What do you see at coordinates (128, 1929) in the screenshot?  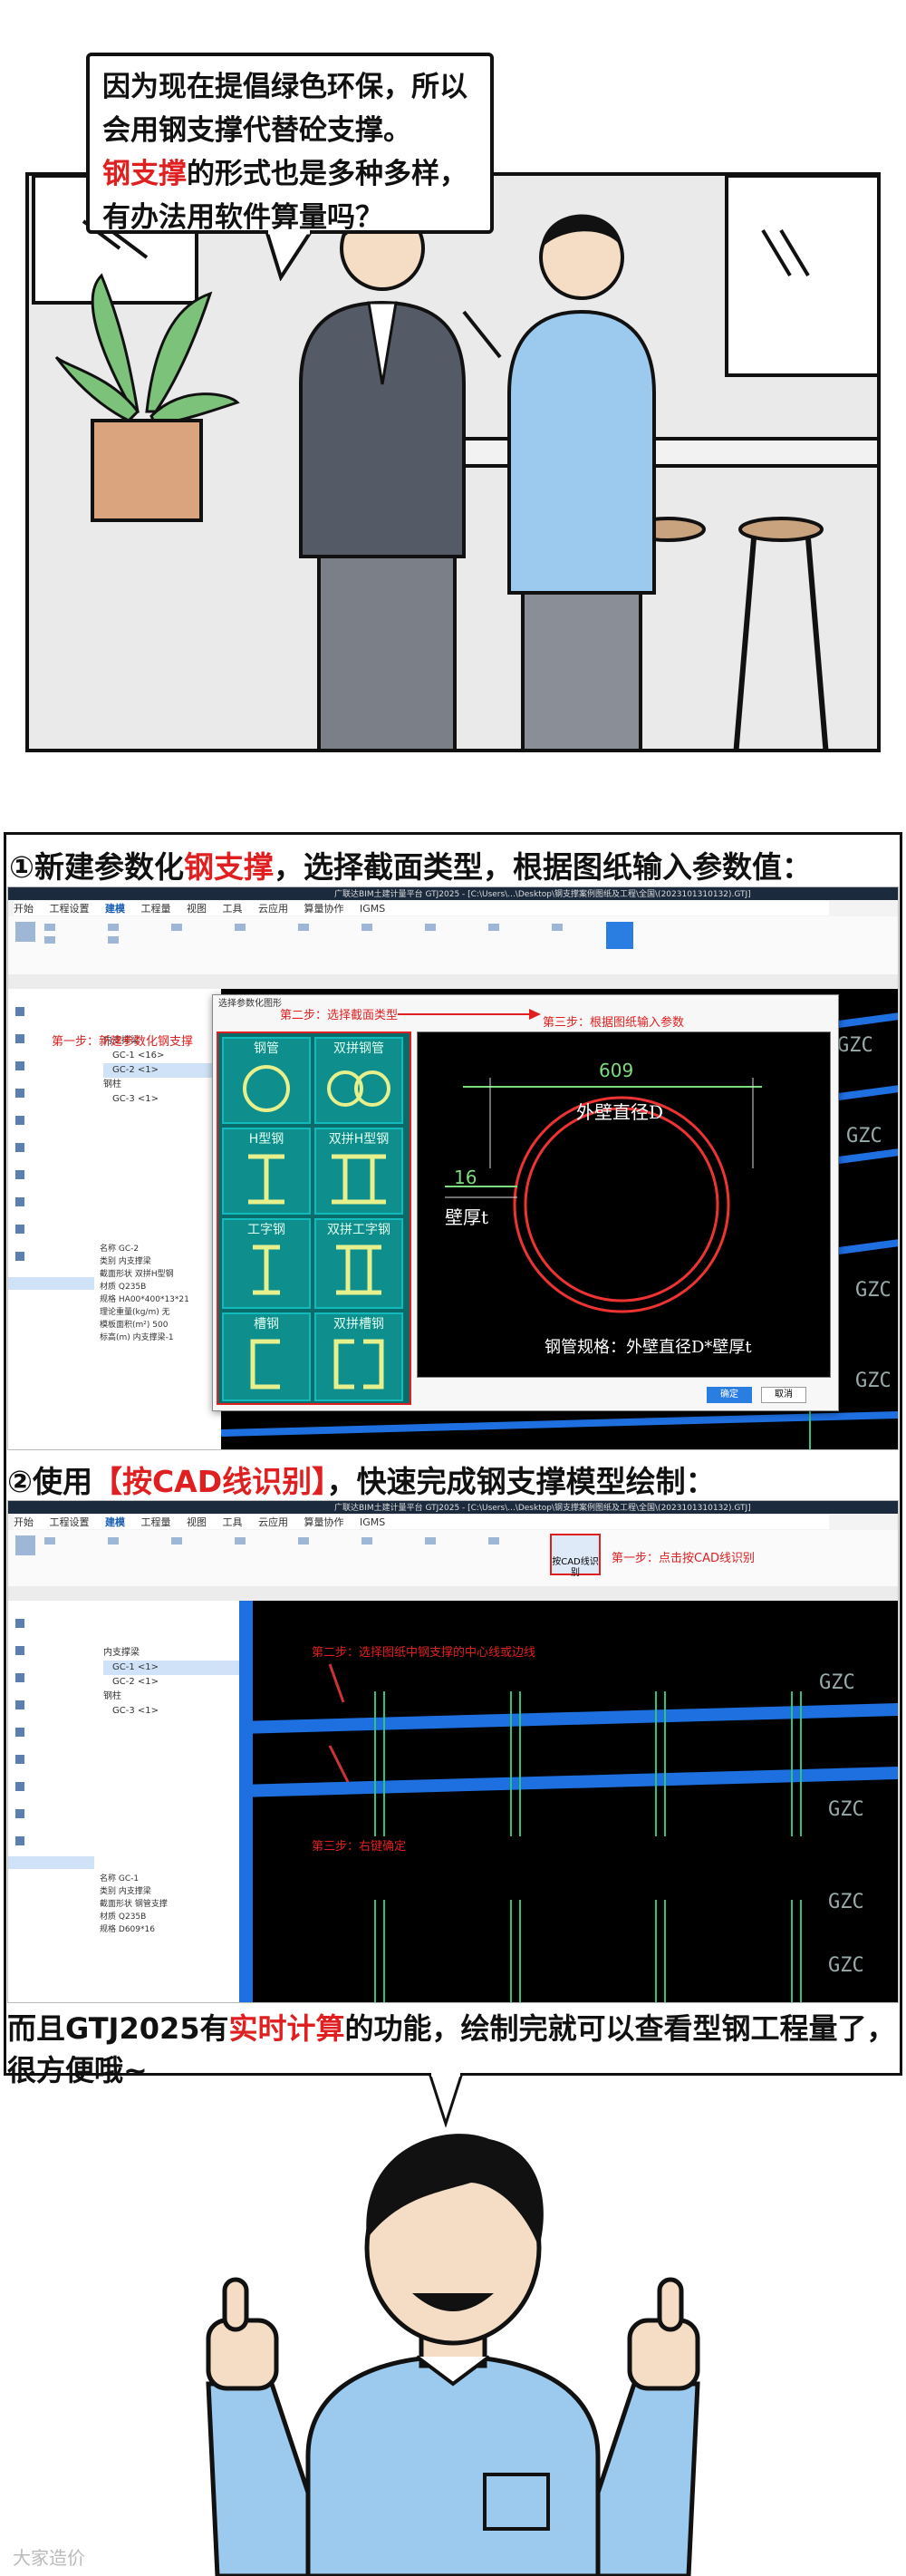 I see `property-row: 规格 D609*16` at bounding box center [128, 1929].